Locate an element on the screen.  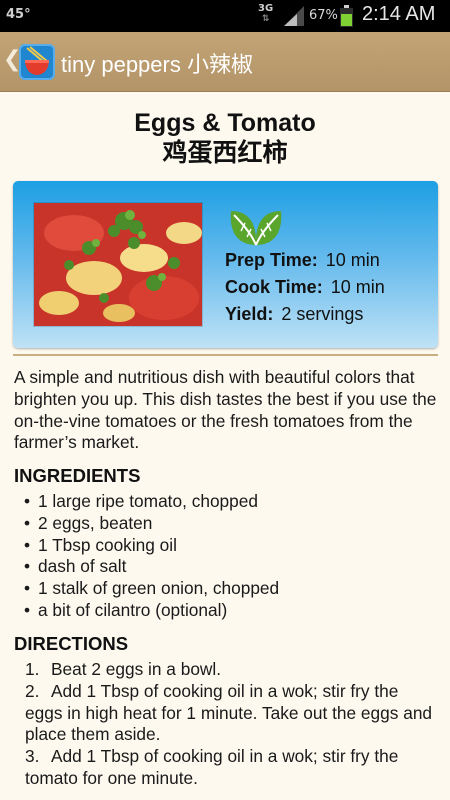
action-bar: ❮ tiny peppers 小辣椒 is located at coordinates (225, 62).